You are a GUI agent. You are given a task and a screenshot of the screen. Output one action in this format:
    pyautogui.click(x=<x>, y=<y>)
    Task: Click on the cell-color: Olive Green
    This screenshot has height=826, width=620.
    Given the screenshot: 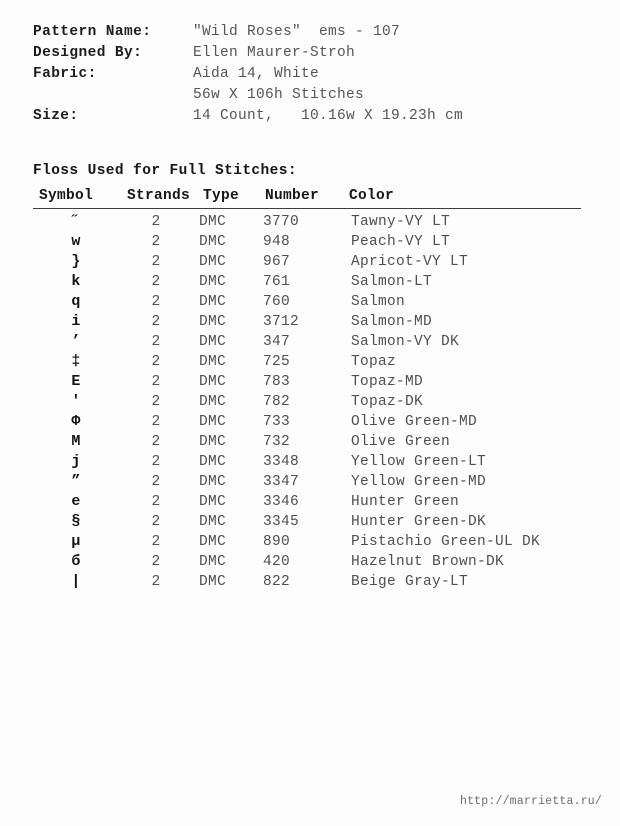 What is the action you would take?
    pyautogui.click(x=401, y=442)
    